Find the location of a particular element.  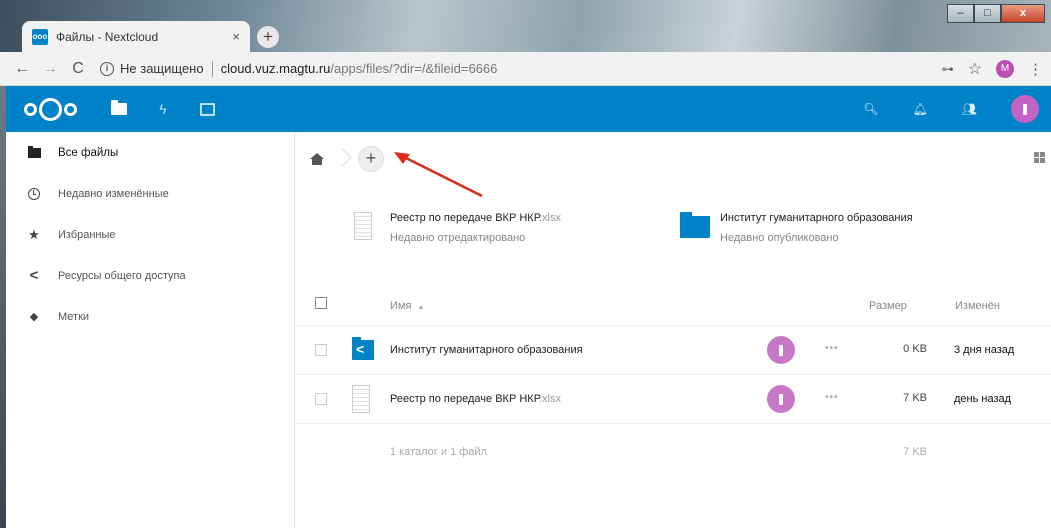

new-tab-button: + is located at coordinates (268, 37).